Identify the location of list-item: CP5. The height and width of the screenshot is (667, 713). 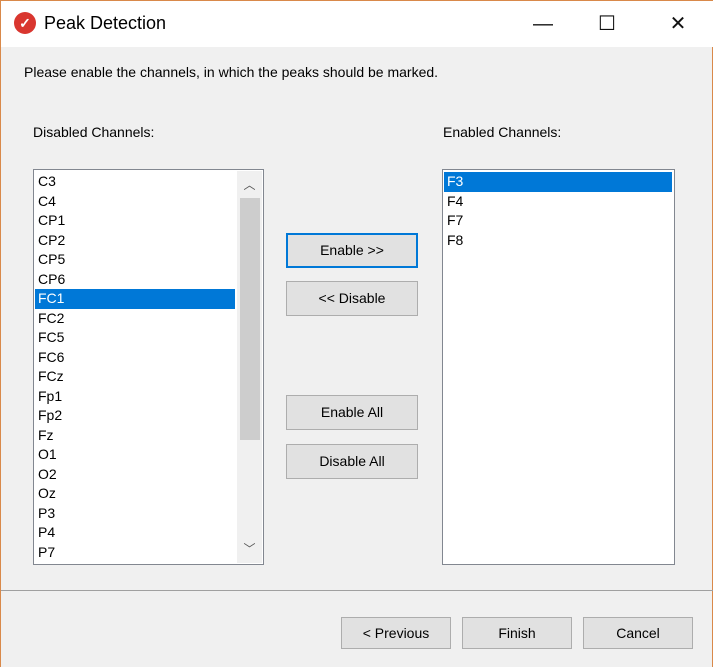
(135, 260).